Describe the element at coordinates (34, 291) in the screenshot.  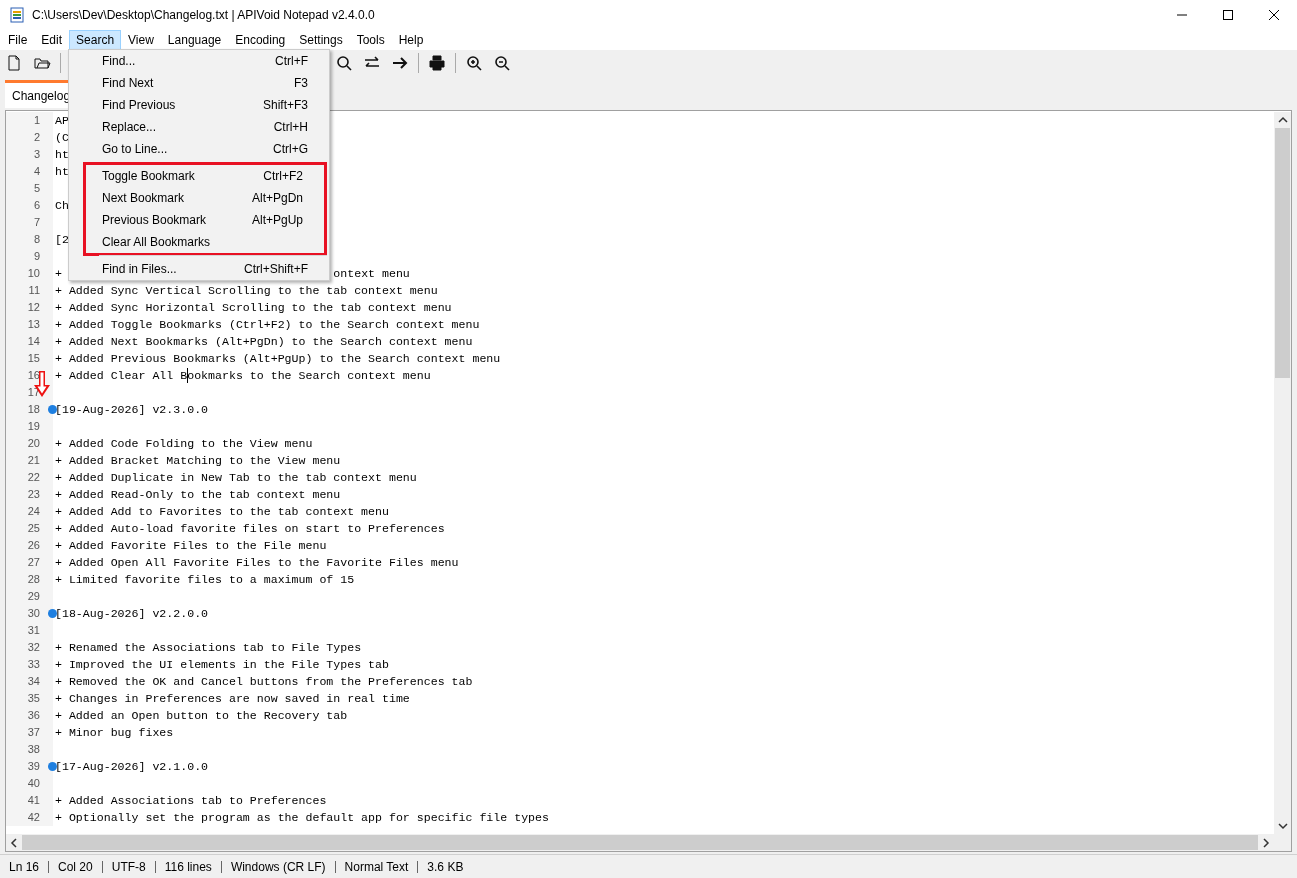
I see `line-number: 11` at that location.